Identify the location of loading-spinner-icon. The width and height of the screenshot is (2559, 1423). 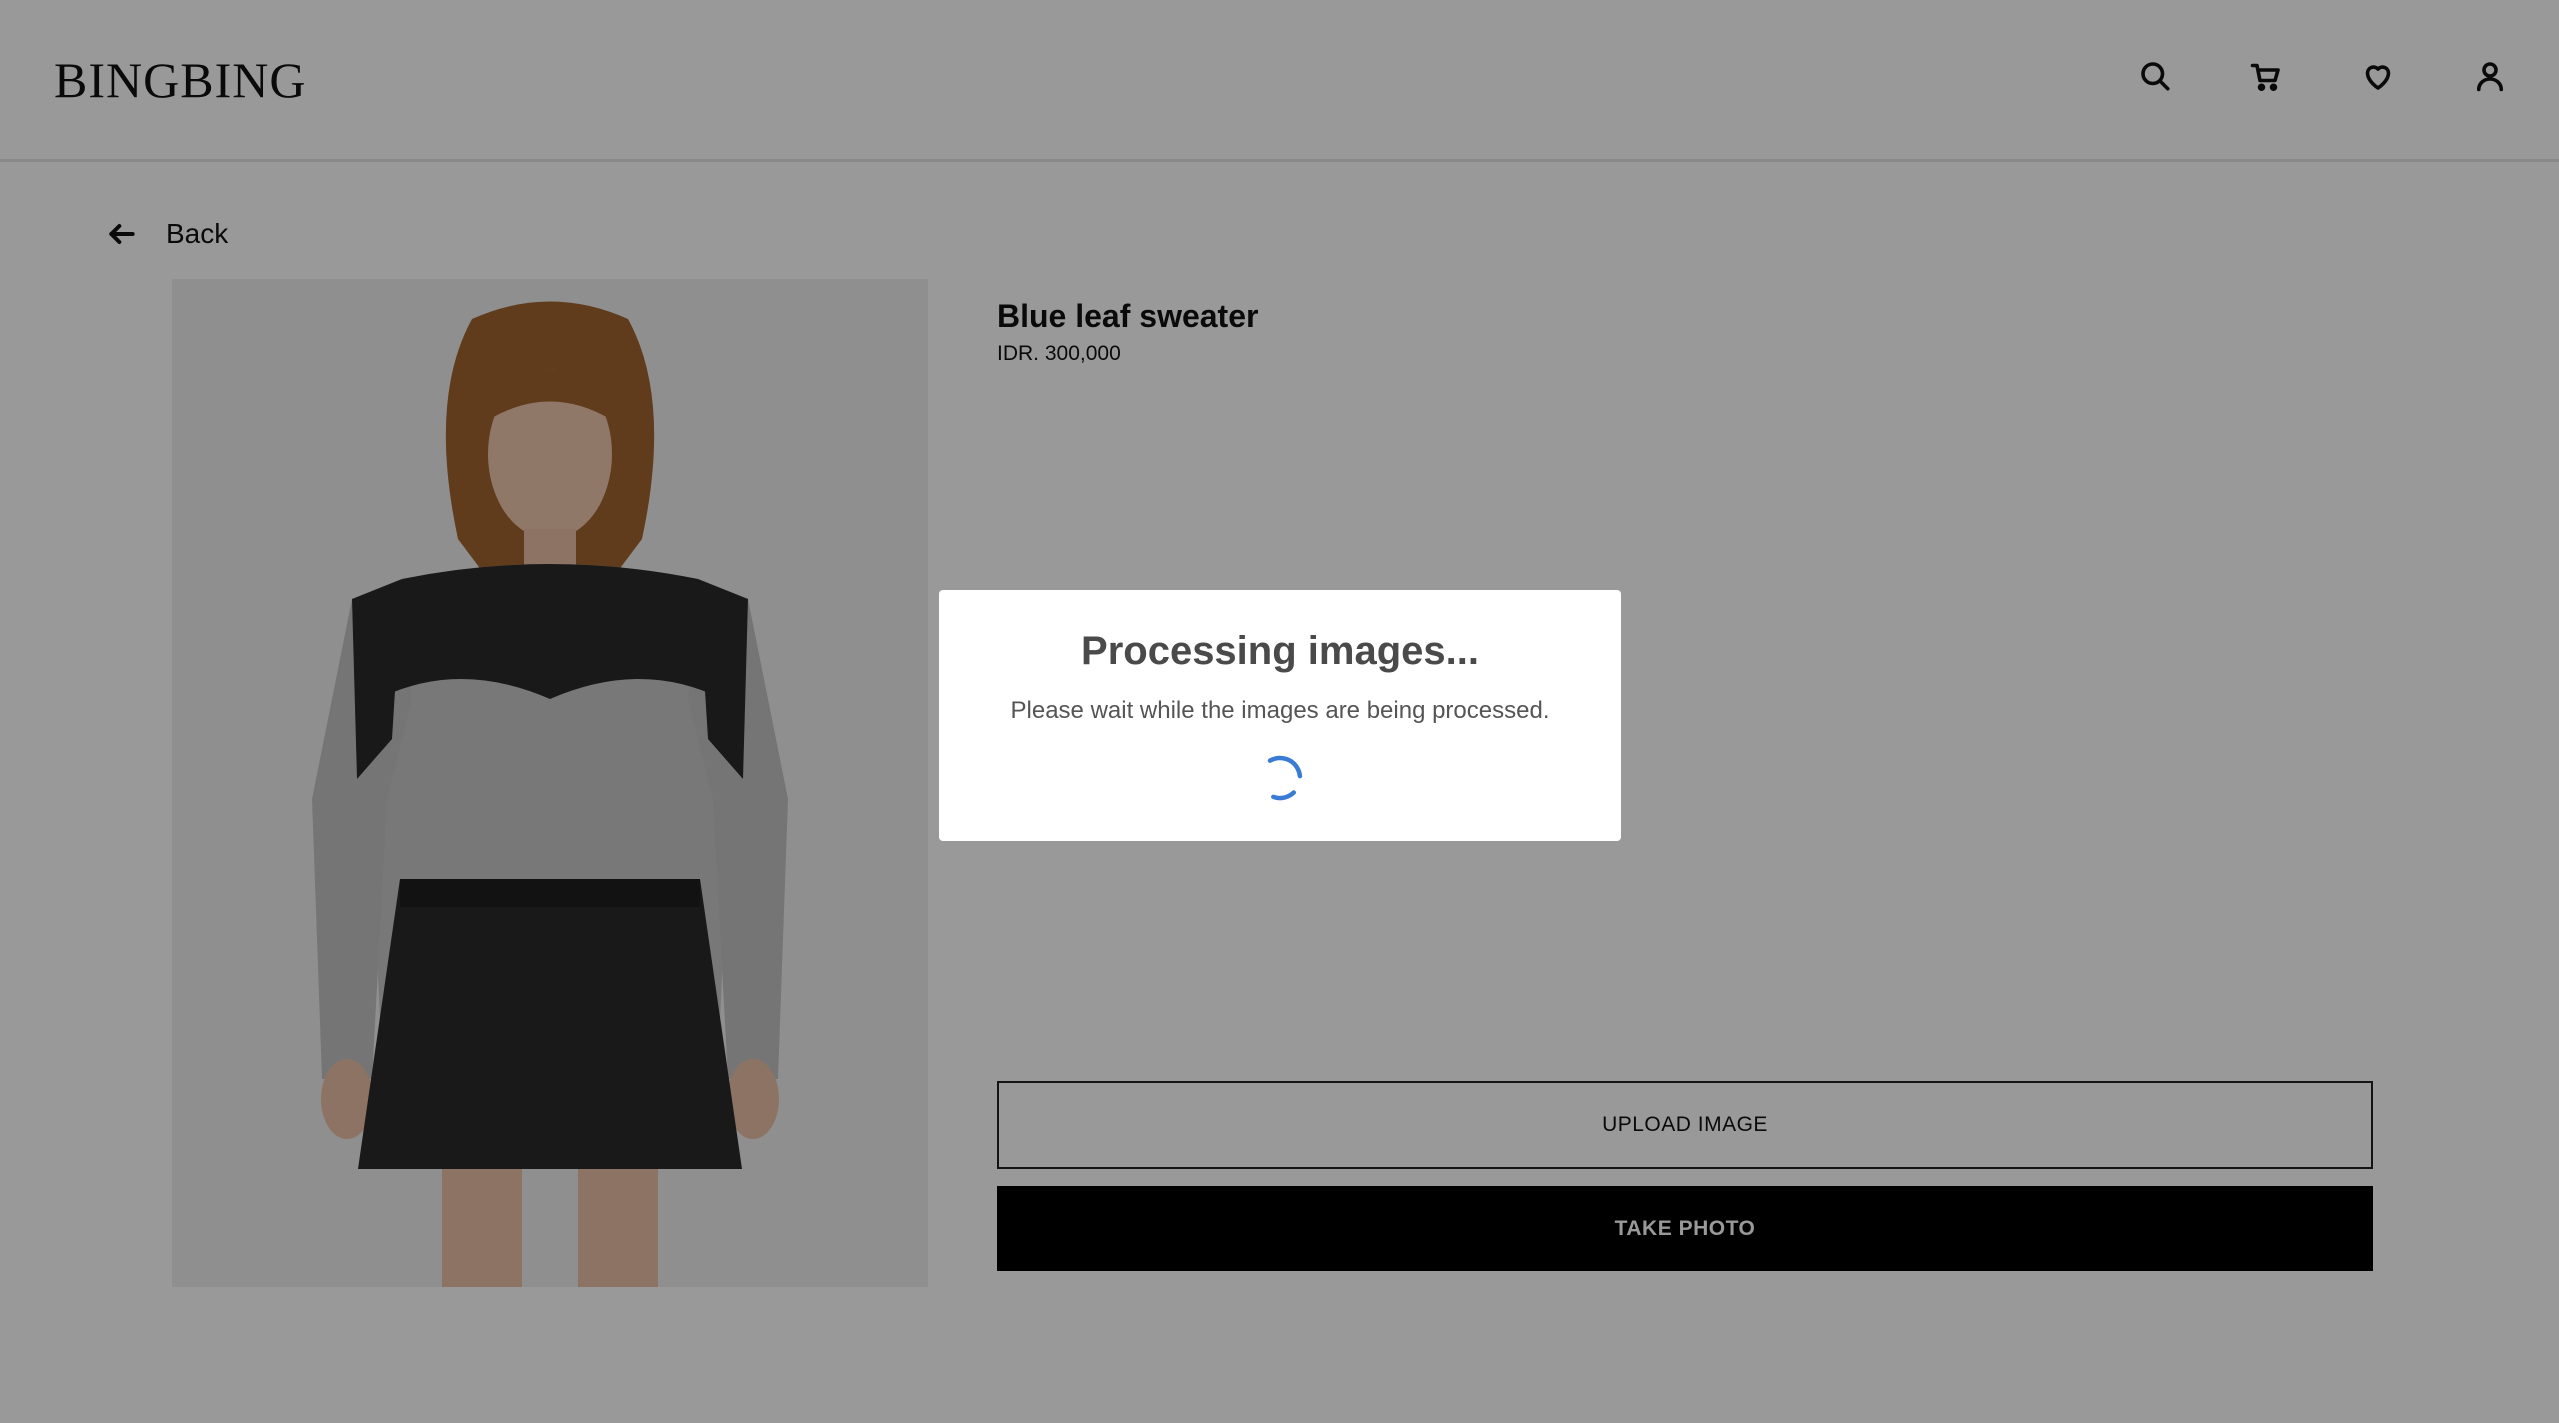
(1280, 778).